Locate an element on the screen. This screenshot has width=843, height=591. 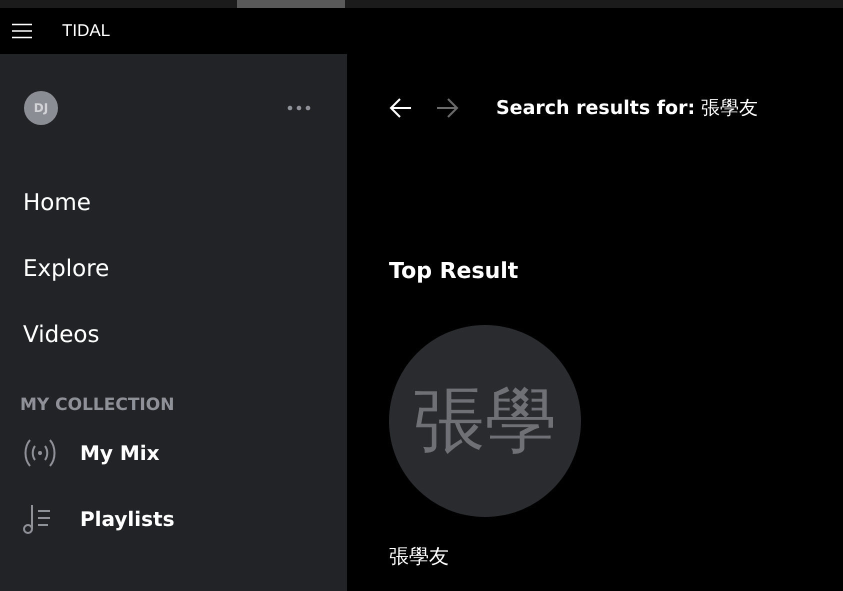
back-button is located at coordinates (401, 108).